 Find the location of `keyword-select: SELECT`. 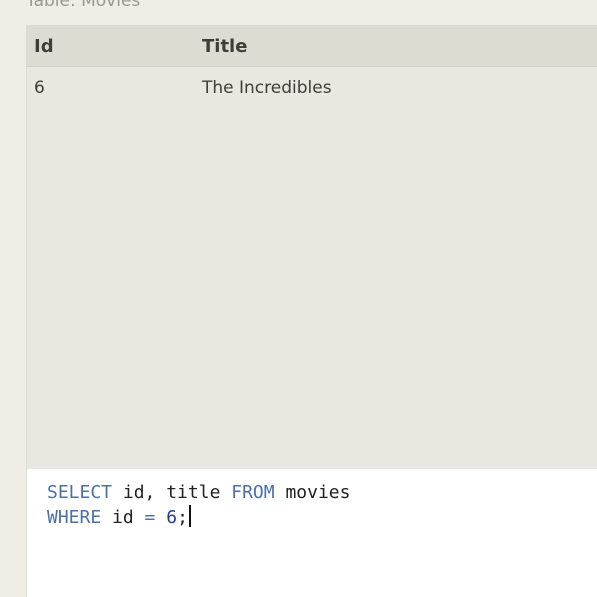

keyword-select: SELECT is located at coordinates (80, 492).